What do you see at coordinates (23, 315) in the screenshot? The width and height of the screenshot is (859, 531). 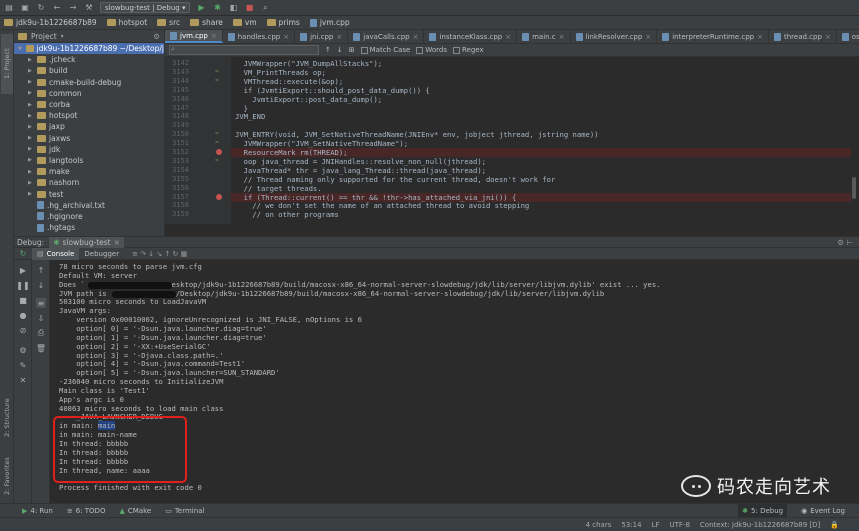 I see `view-breakpoints-icon: ●` at bounding box center [23, 315].